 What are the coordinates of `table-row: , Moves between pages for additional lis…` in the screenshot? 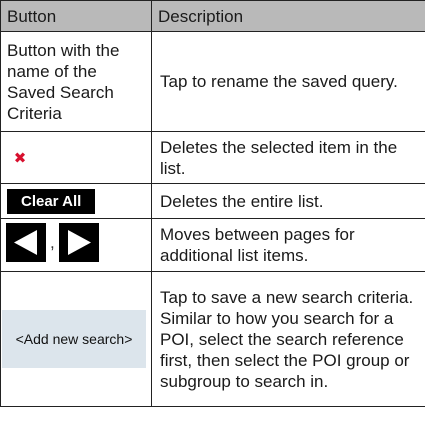 It's located at (212, 245).